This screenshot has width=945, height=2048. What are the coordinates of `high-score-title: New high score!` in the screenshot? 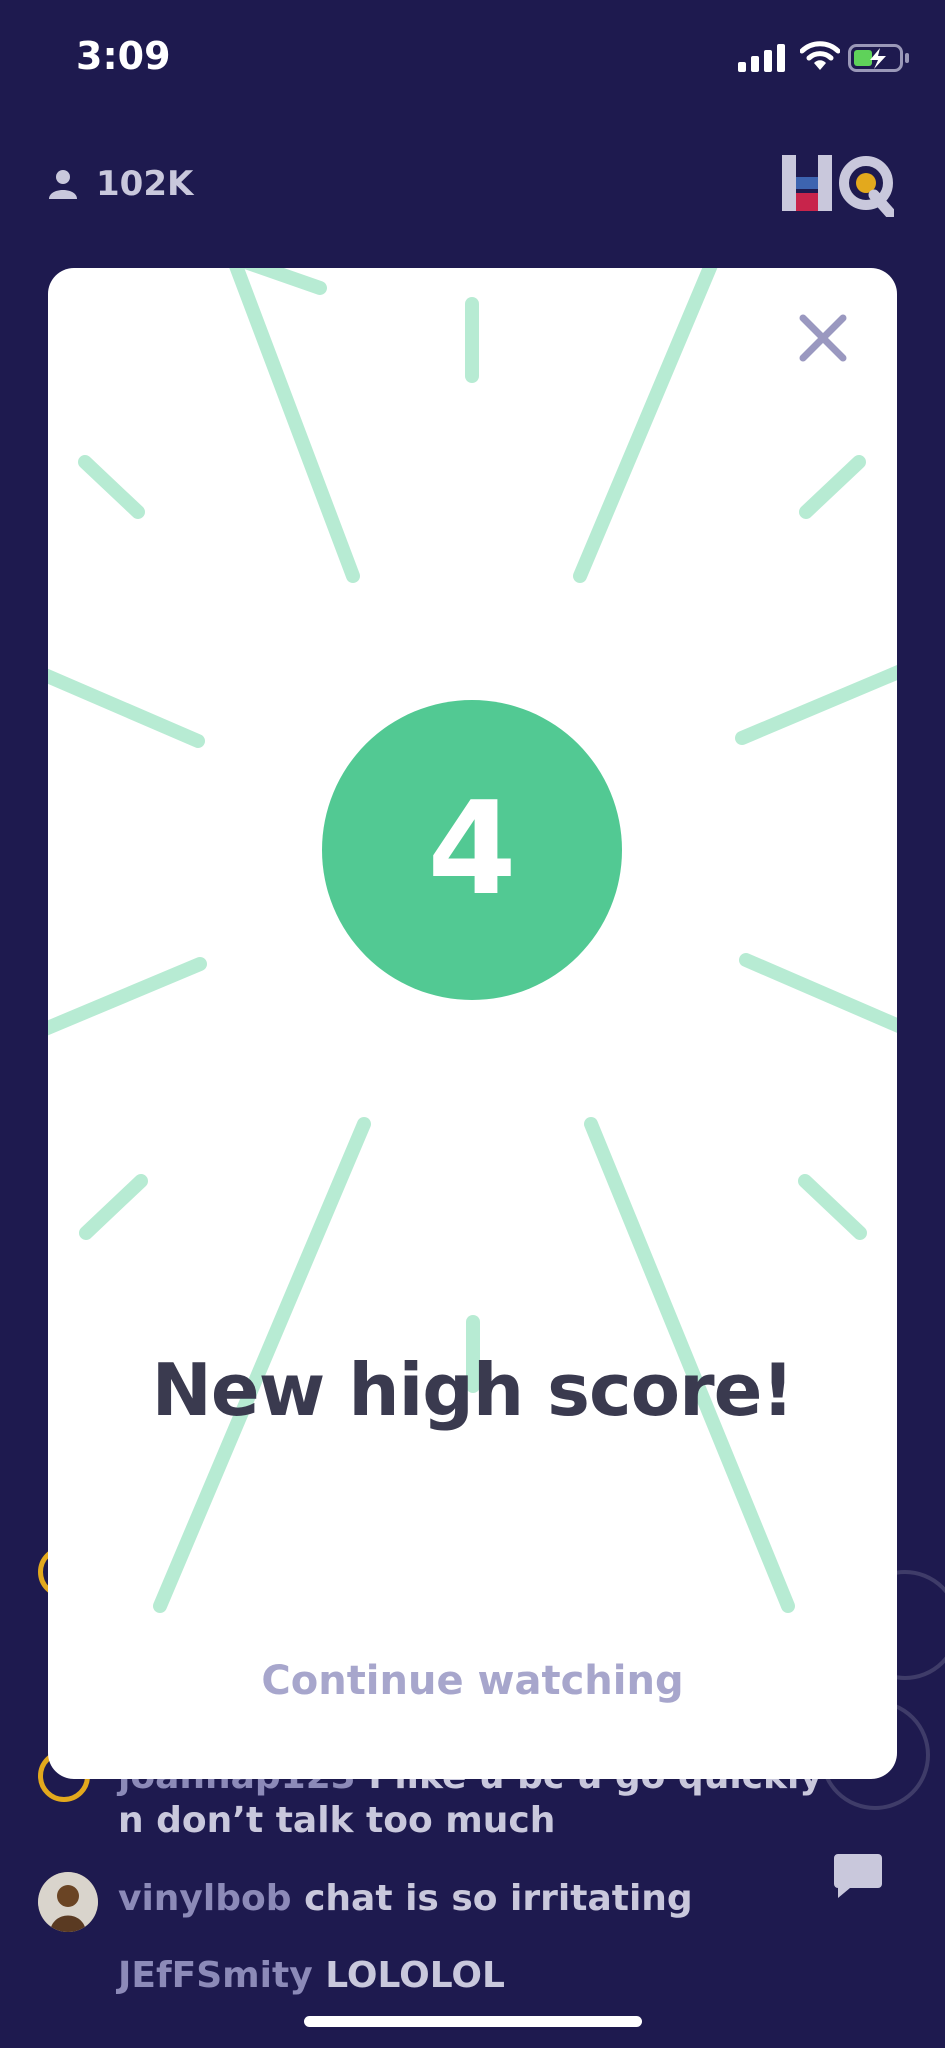 It's located at (473, 1390).